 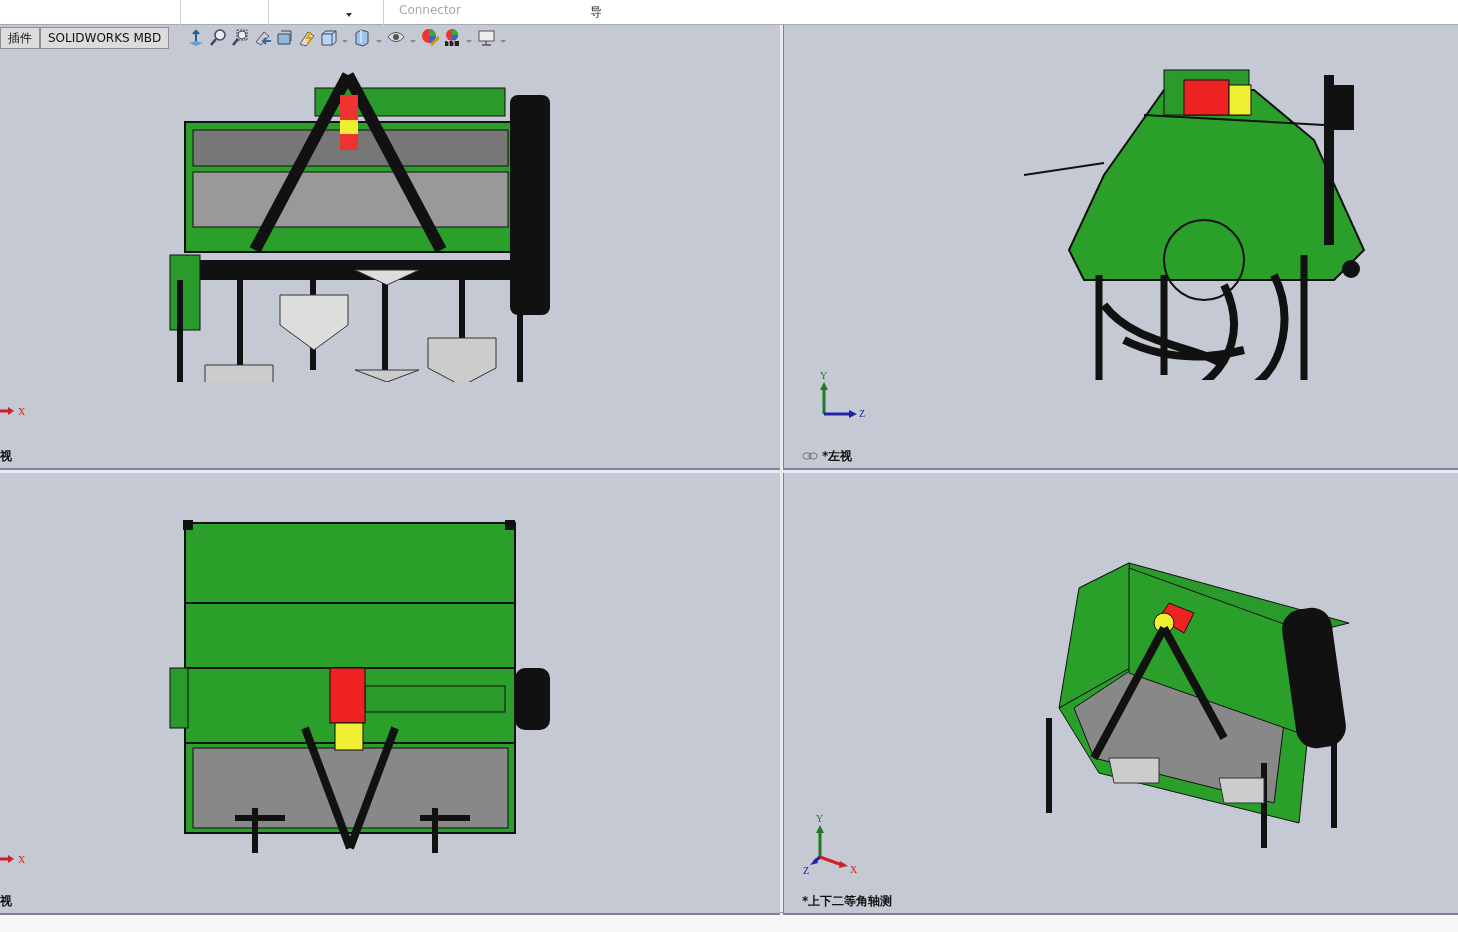 What do you see at coordinates (596, 12) in the screenshot?
I see `ribbon-command: 导` at bounding box center [596, 12].